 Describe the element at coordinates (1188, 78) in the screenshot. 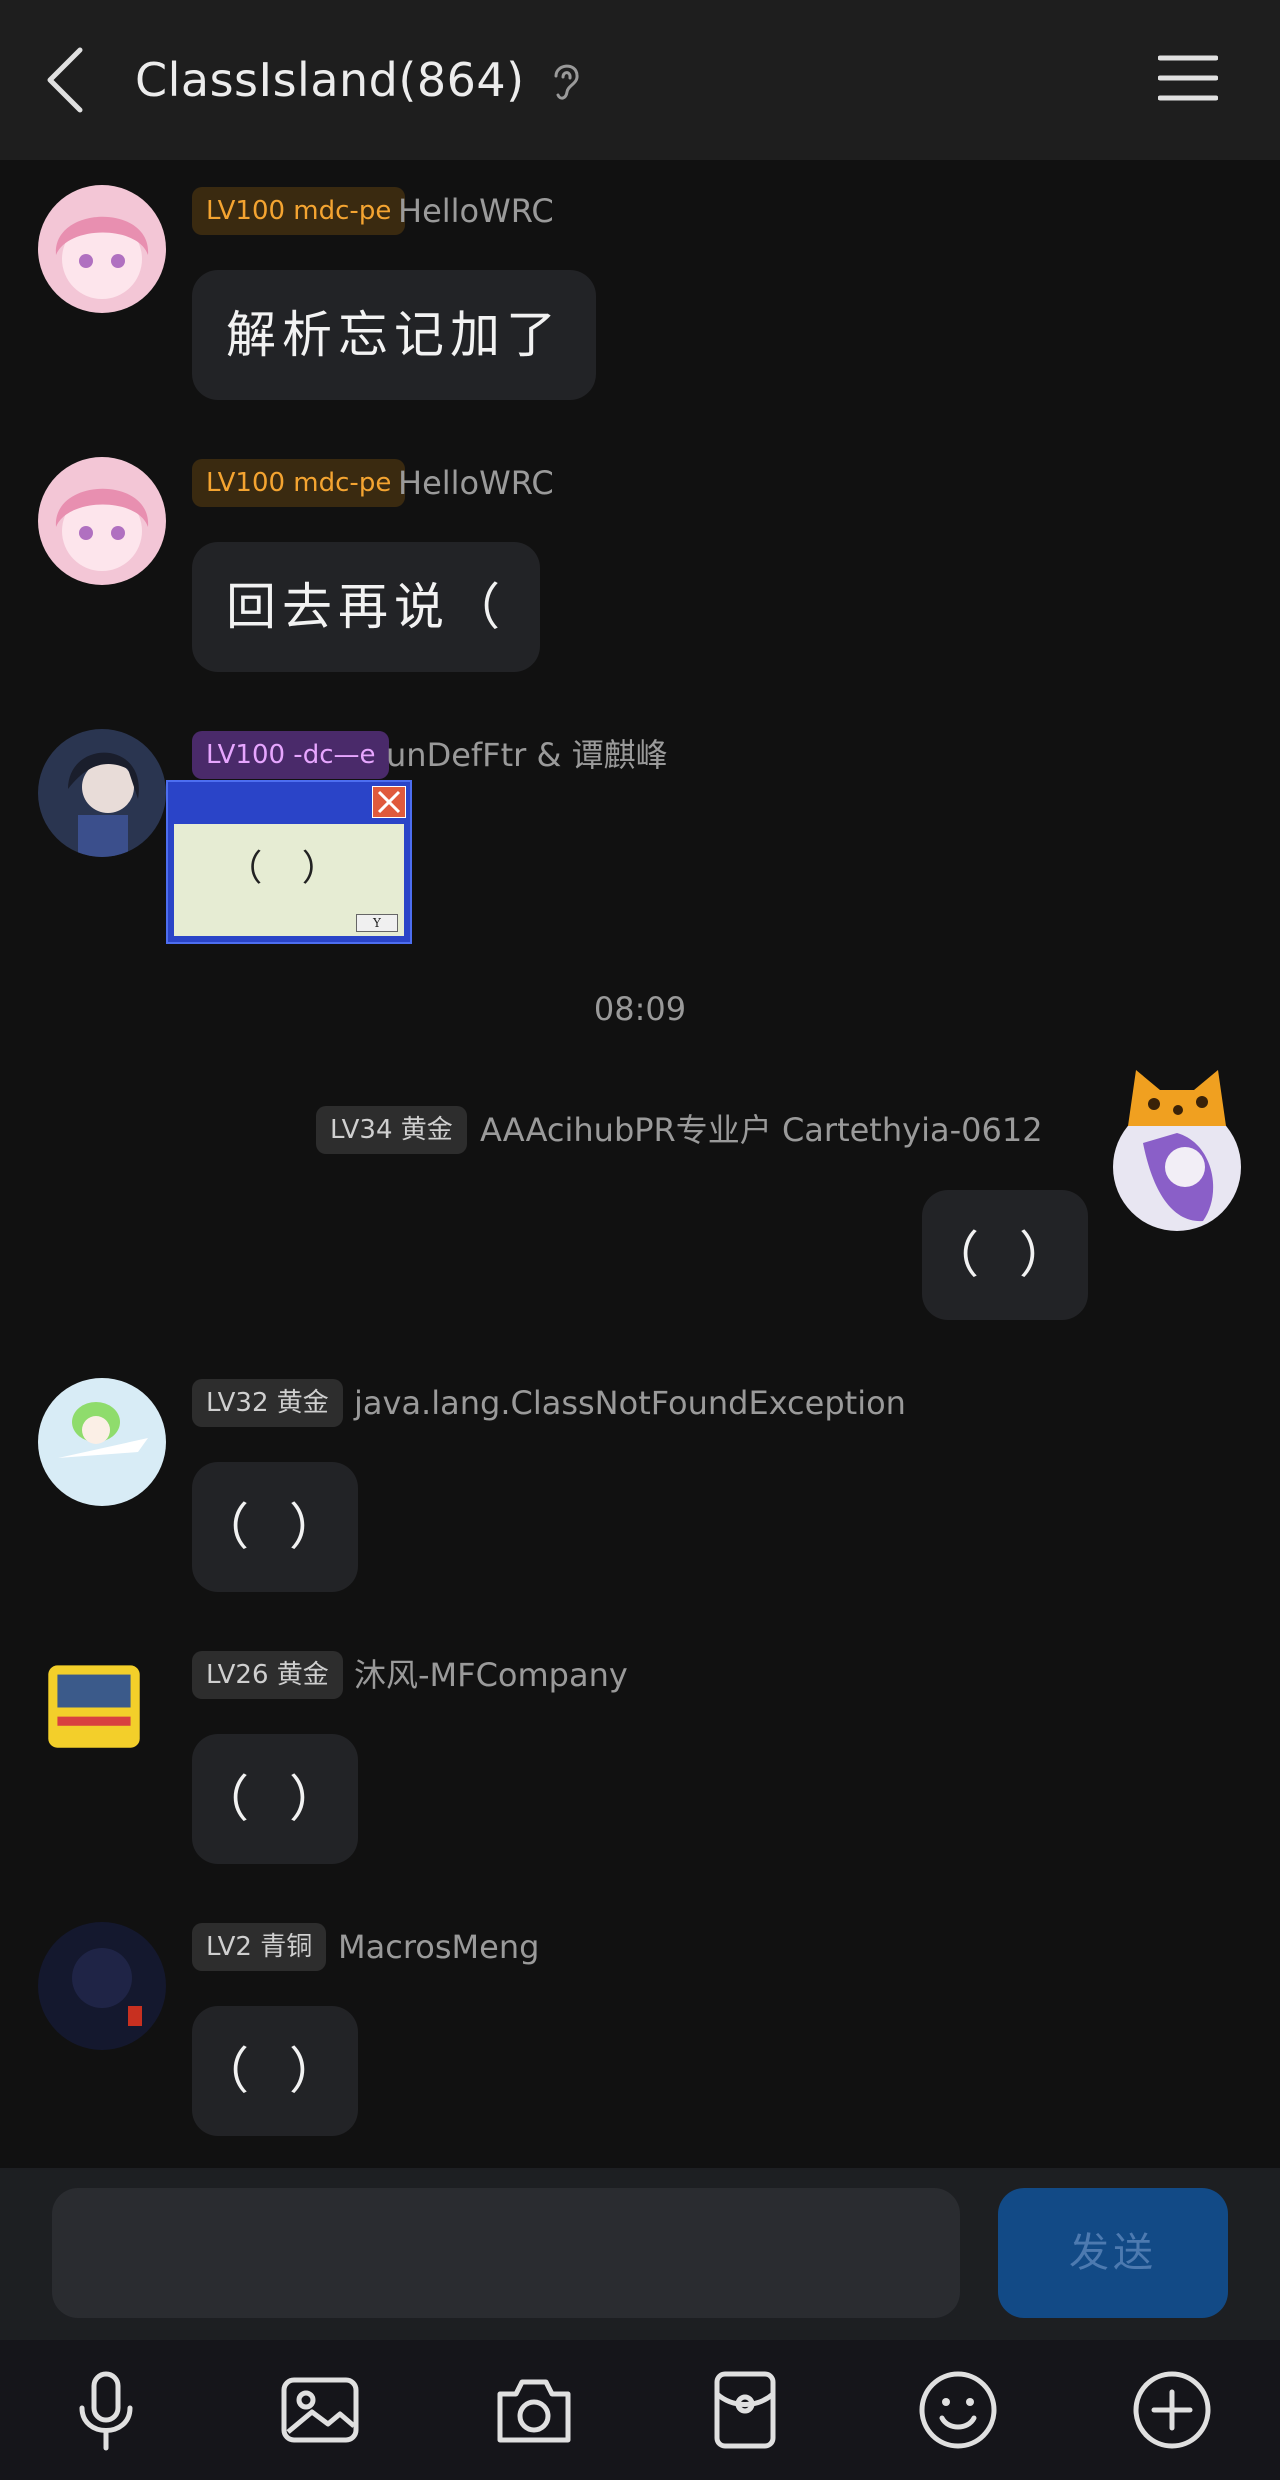

I see `menu-icon` at that location.